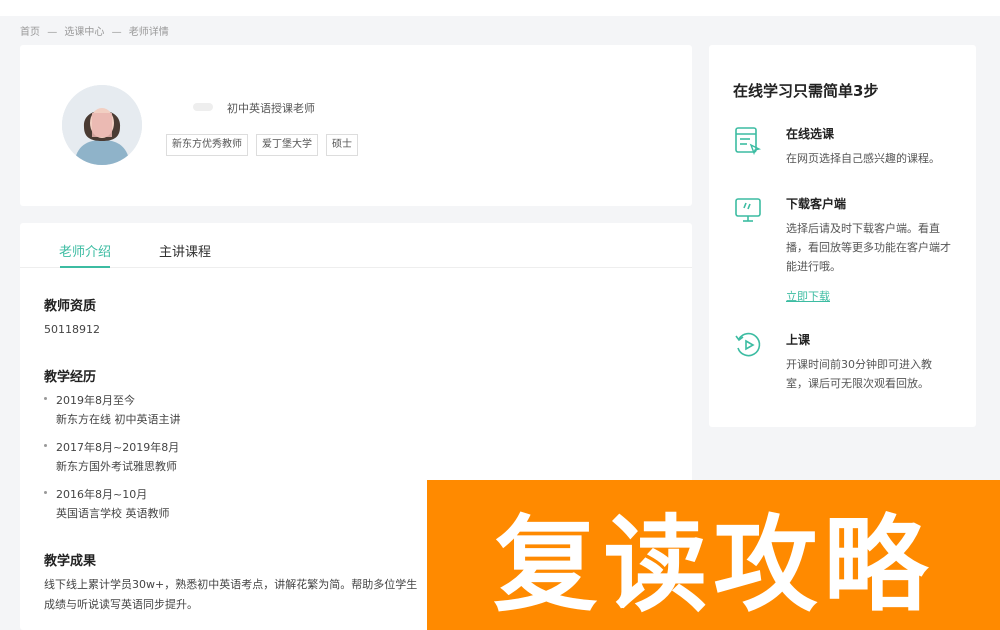 The image size is (1000, 630). What do you see at coordinates (231, 584) in the screenshot?
I see `results-line-1: 线下线上累计学员30w+，熟悉初中英语考点，讲解花繁为简。帮助多位学生` at bounding box center [231, 584].